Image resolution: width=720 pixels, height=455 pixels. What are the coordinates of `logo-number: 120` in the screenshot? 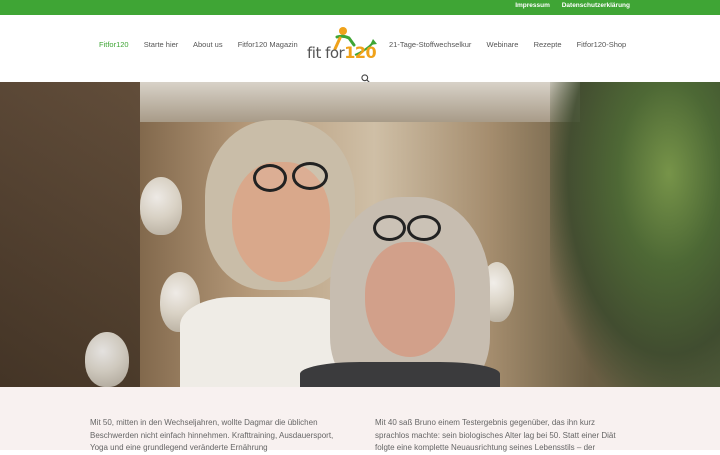 It's located at (360, 52).